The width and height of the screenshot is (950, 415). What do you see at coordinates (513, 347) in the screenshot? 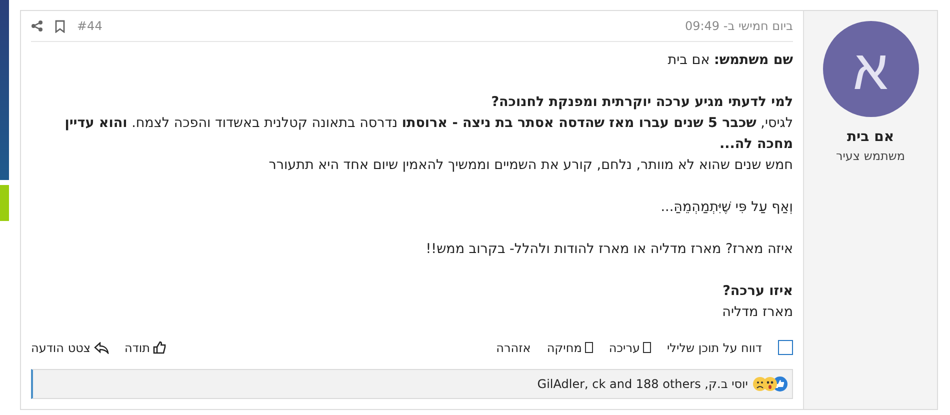
I see `post-action-link: אזהרה` at bounding box center [513, 347].